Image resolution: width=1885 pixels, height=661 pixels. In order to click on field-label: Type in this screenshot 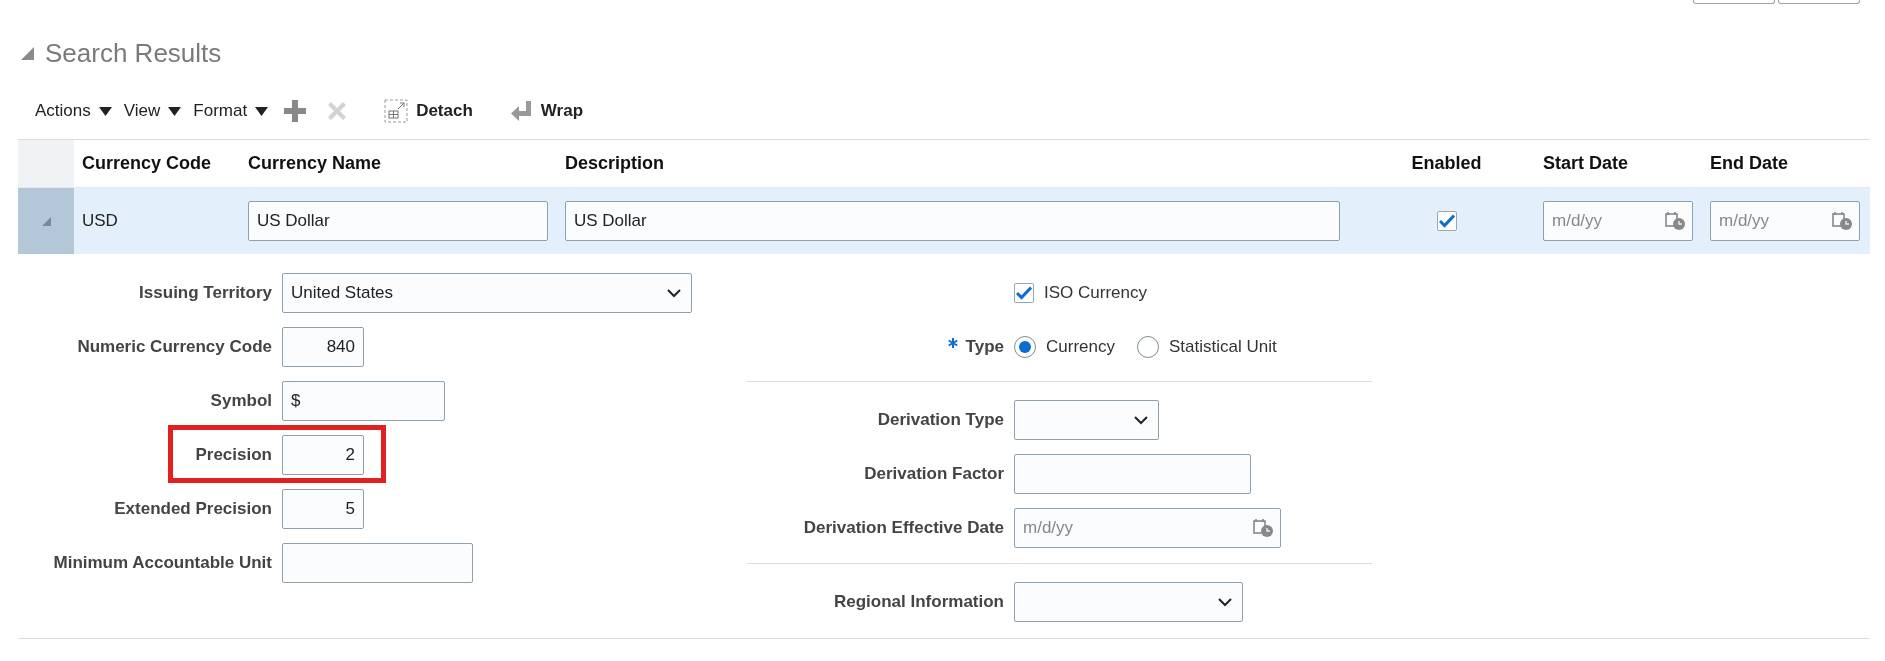, I will do `click(984, 347)`.